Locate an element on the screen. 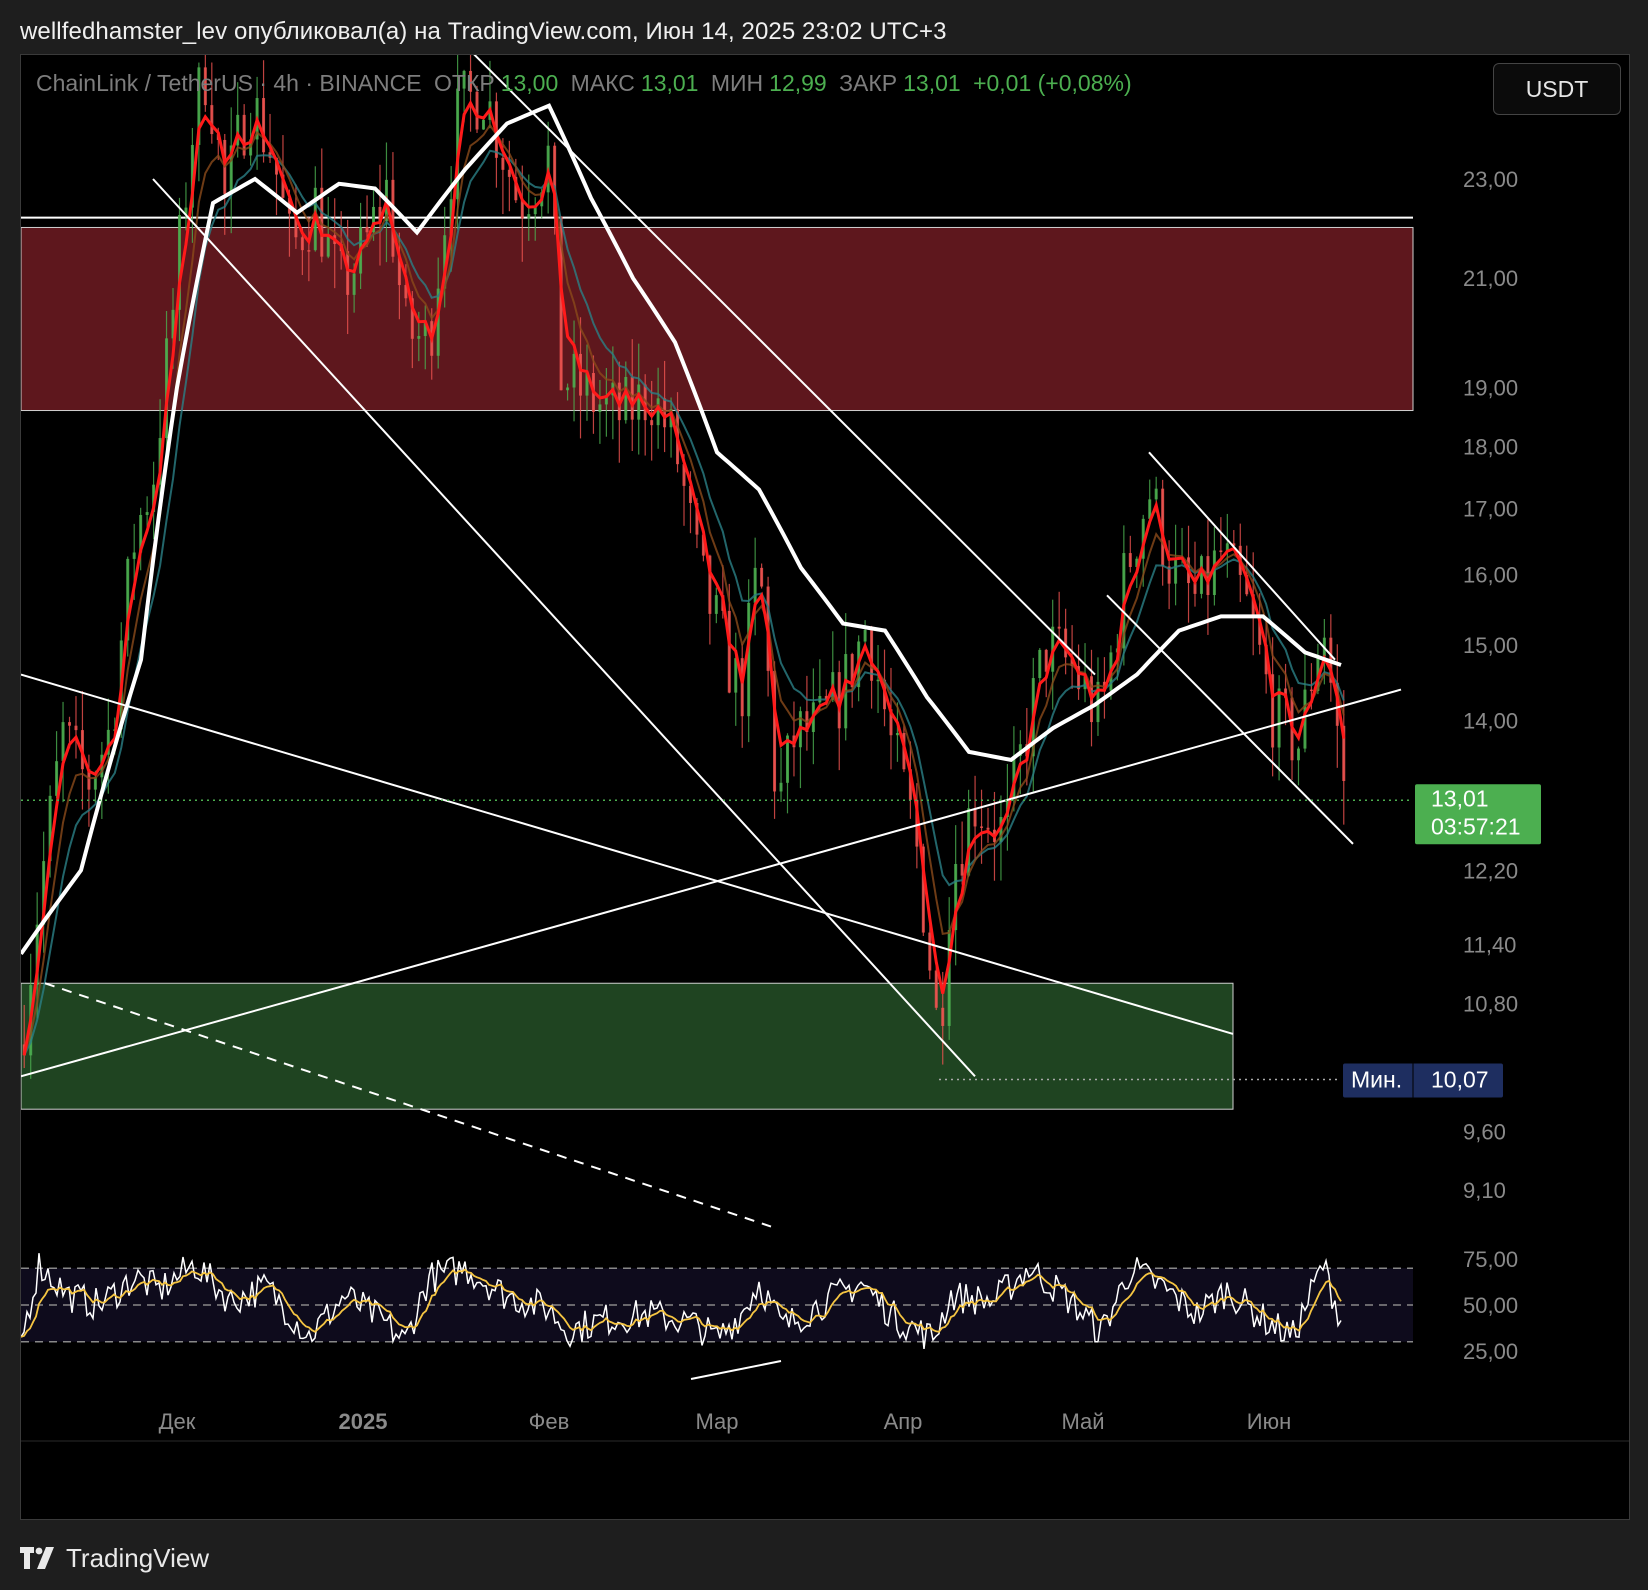 The height and width of the screenshot is (1590, 1648). legend-high: 13,01 is located at coordinates (669, 83).